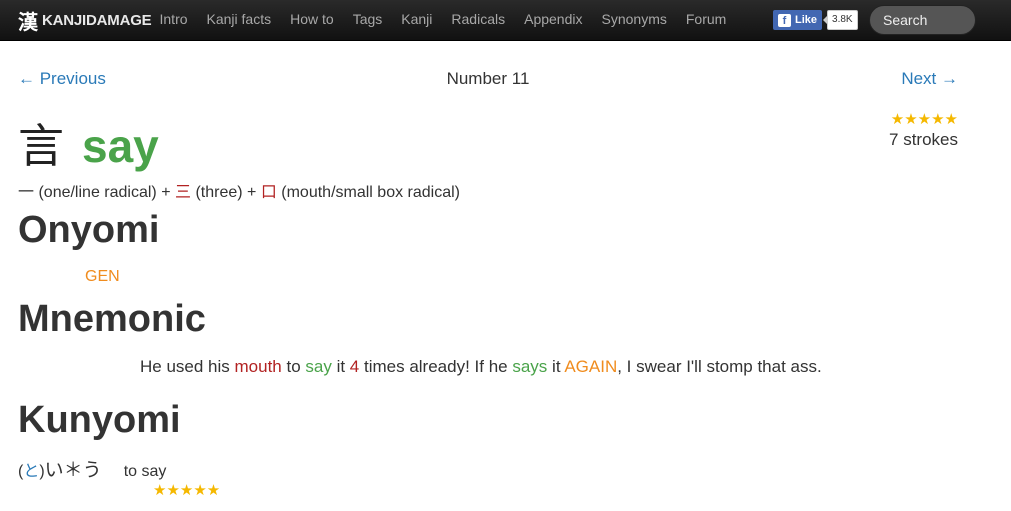 This screenshot has width=1011, height=511. What do you see at coordinates (719, 366) in the screenshot?
I see `mnemonic-part-6: , I swear I'll stomp that ass.` at bounding box center [719, 366].